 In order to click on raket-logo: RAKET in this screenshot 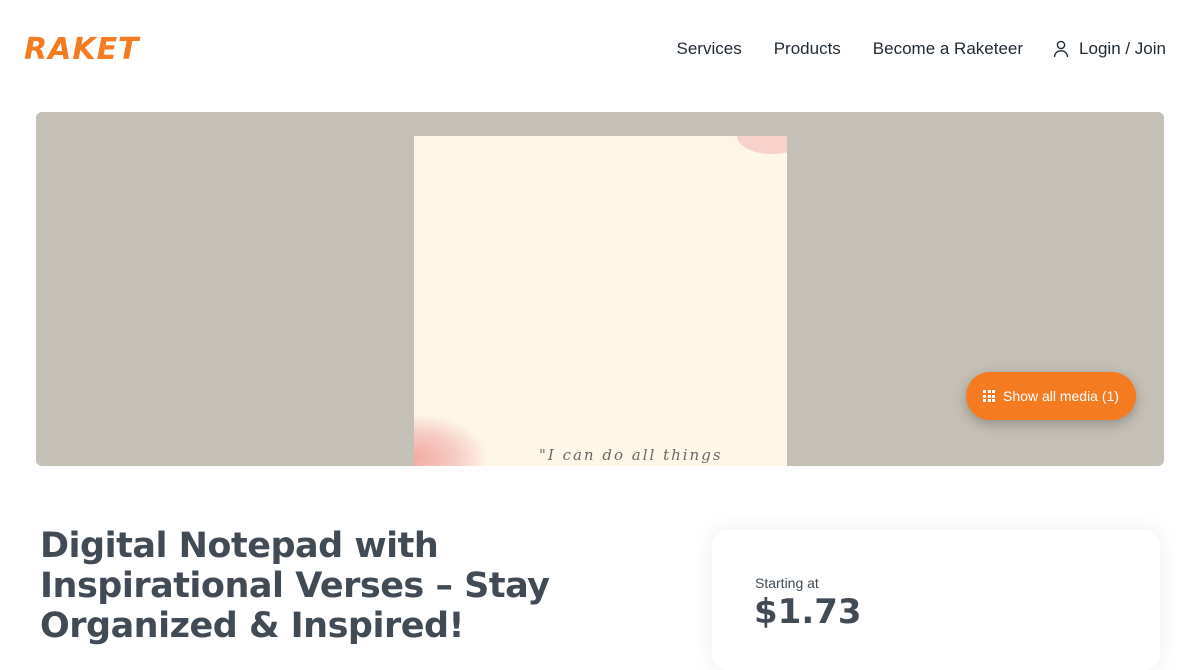, I will do `click(82, 50)`.